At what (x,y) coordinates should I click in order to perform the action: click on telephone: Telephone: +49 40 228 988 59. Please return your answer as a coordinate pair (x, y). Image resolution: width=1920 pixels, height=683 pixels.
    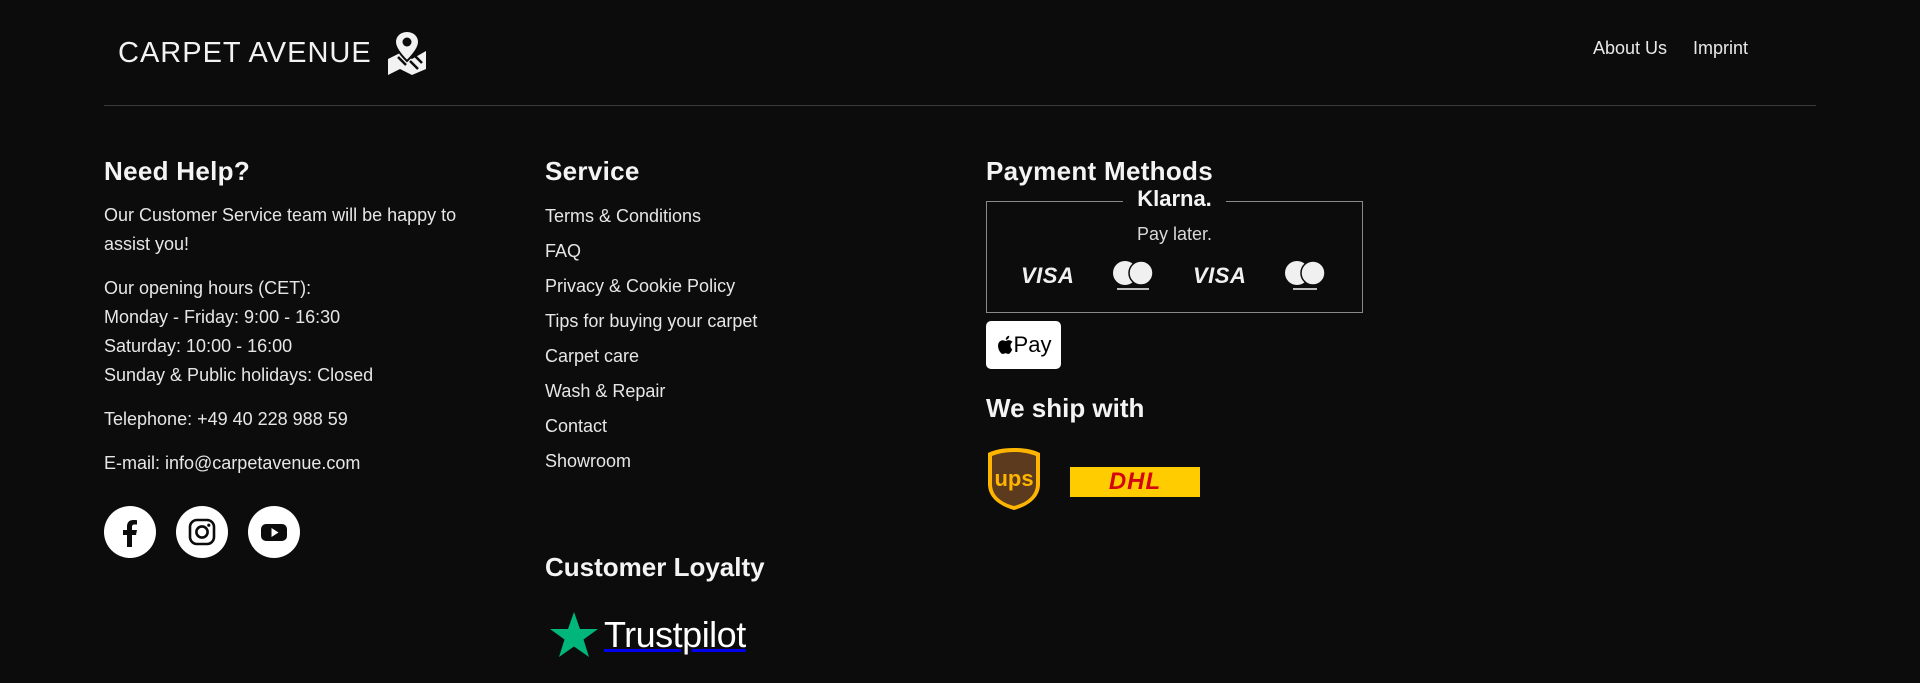
    Looking at the image, I should click on (304, 419).